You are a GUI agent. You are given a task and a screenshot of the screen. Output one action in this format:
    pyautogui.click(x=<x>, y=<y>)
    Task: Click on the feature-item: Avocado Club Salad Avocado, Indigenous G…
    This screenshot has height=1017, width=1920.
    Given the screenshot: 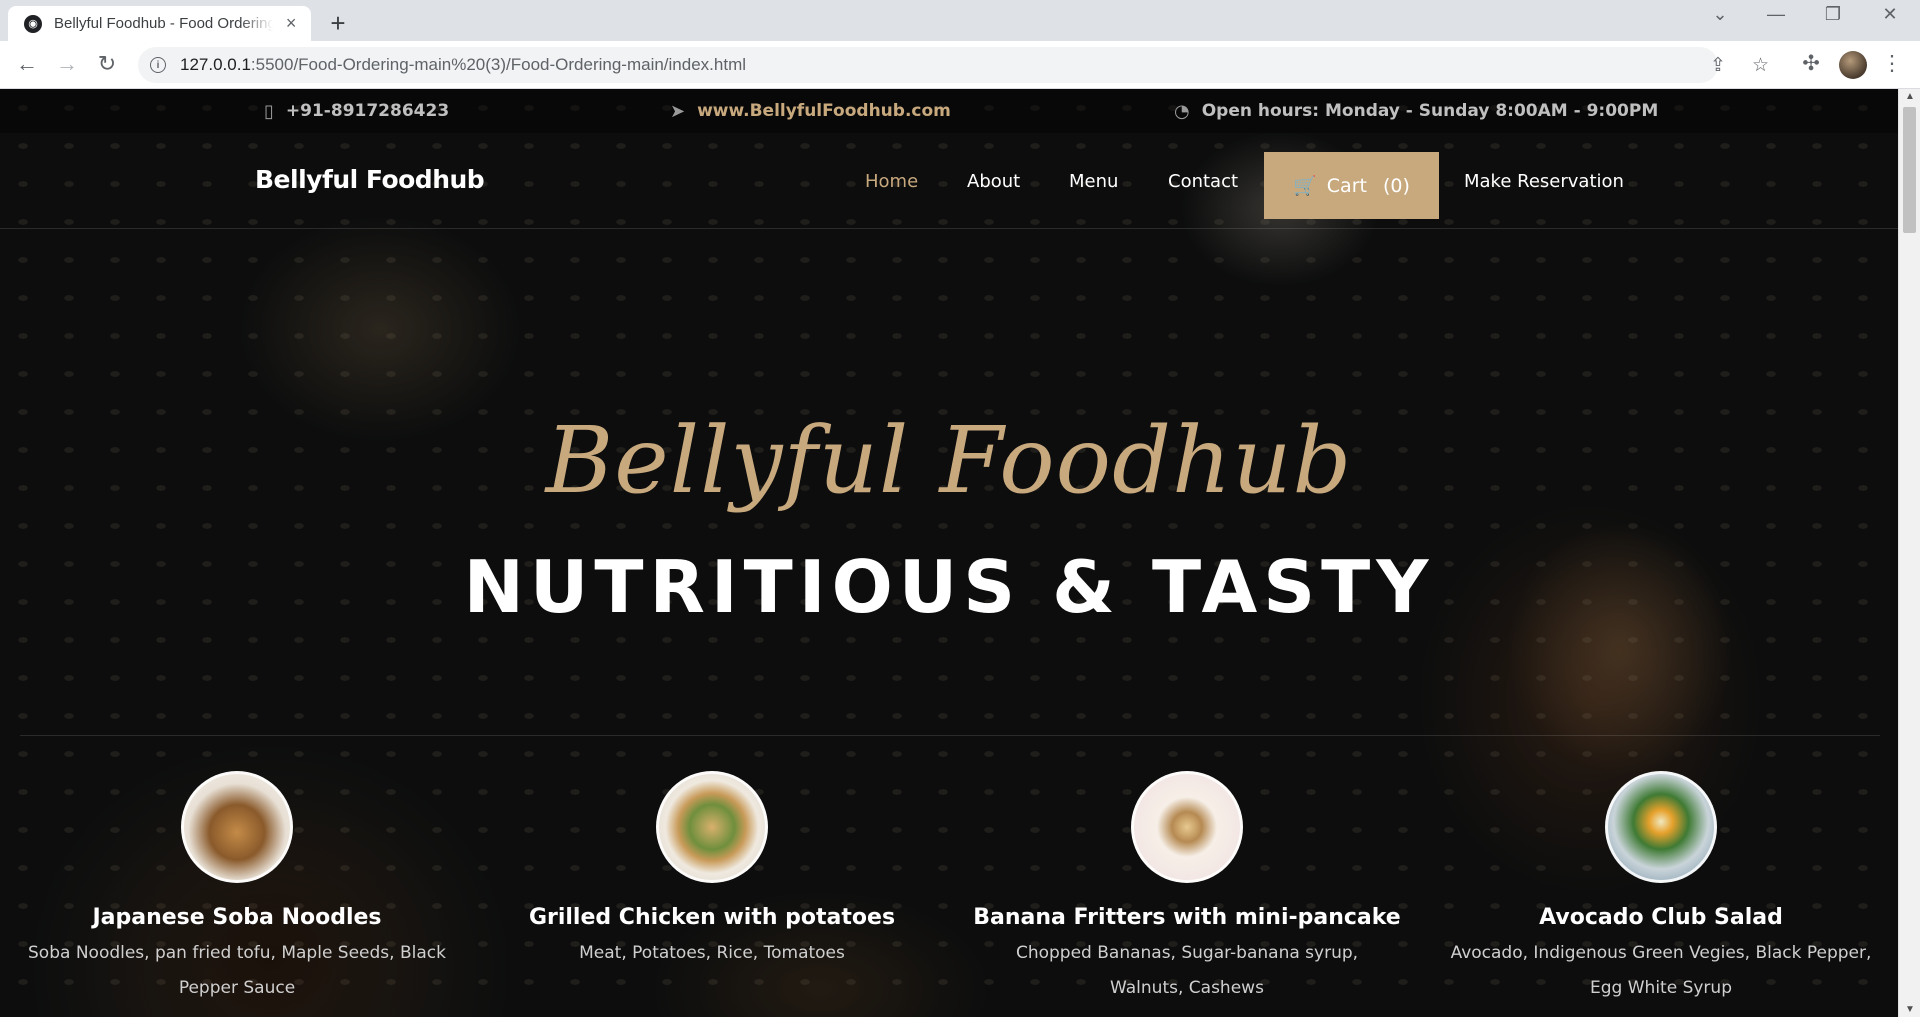 What is the action you would take?
    pyautogui.click(x=1661, y=888)
    